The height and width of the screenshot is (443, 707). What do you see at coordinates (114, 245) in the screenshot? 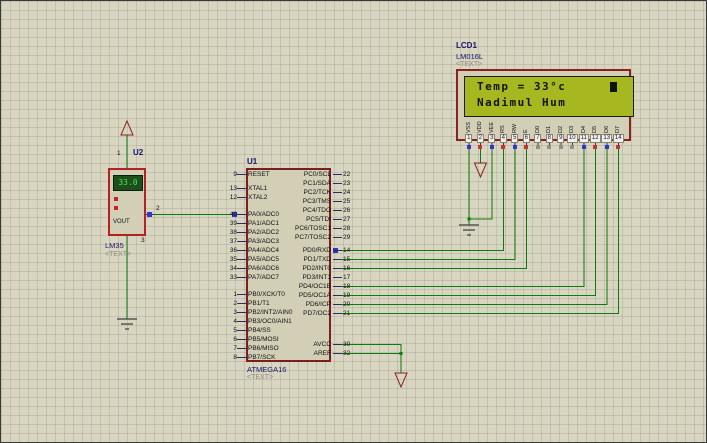
I see `u2-part-value: LM35` at bounding box center [114, 245].